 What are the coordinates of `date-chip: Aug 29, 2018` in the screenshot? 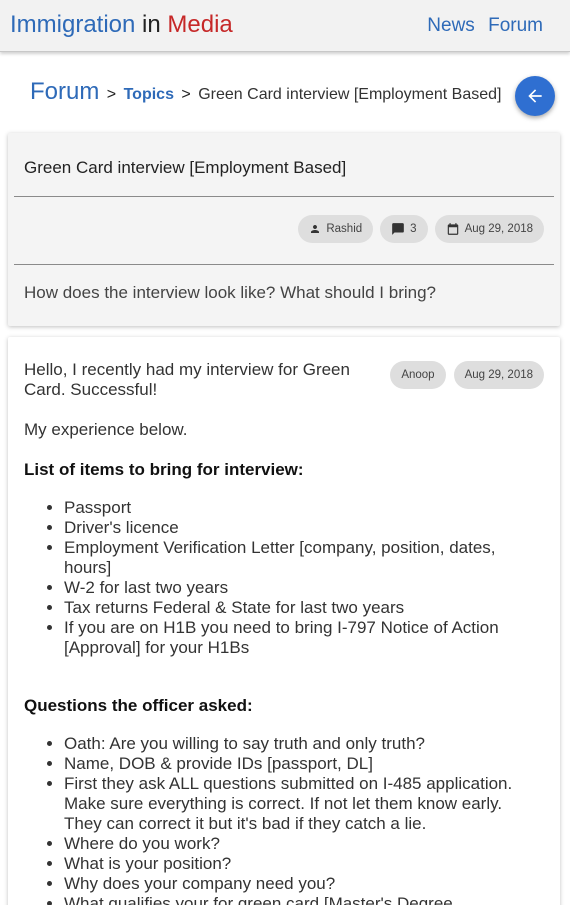 It's located at (489, 229).